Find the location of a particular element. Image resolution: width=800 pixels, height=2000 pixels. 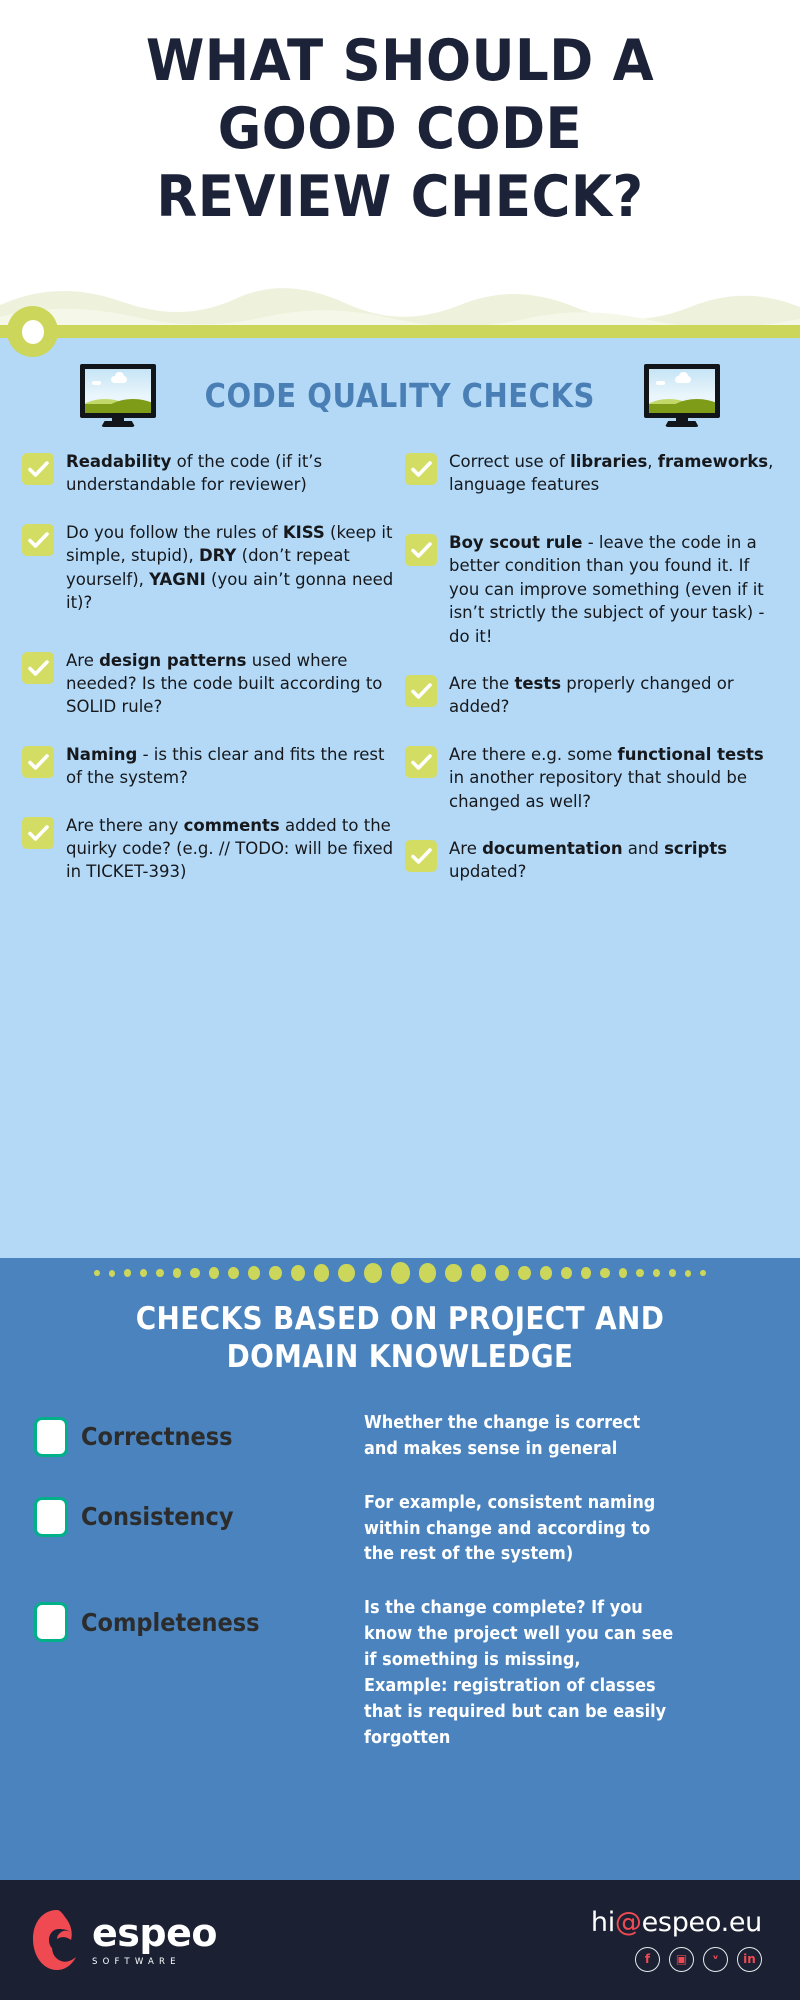

body-text: Are the is located at coordinates (482, 683).